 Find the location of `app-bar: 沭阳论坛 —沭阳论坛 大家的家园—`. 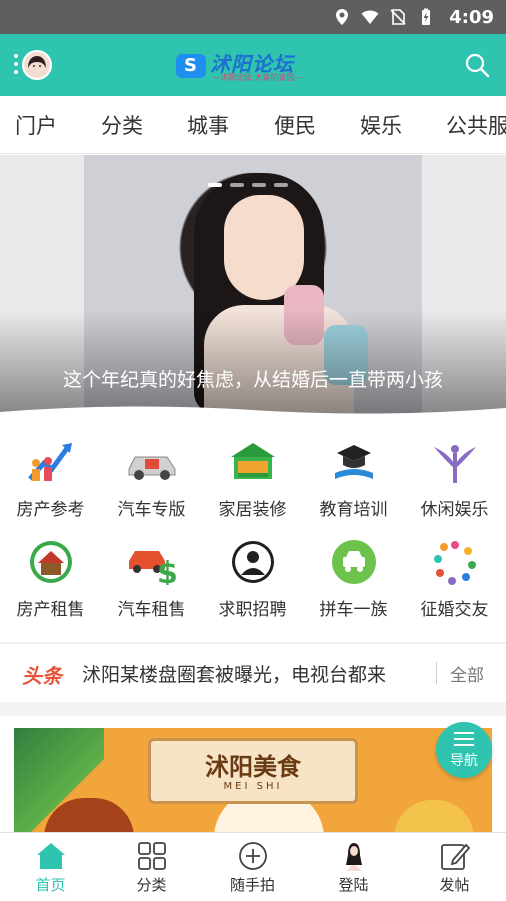

app-bar: 沭阳论坛 —沭阳论坛 大家的家园— is located at coordinates (253, 65).